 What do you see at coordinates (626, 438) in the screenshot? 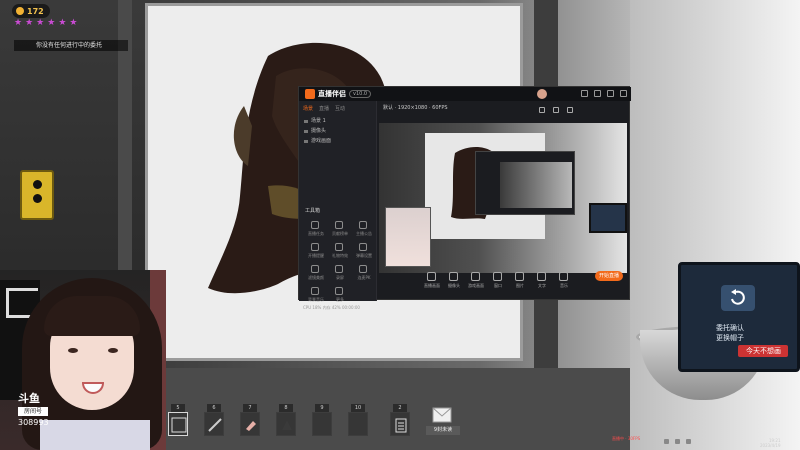
I see `stream-status: 直播中 · 30FPS` at bounding box center [626, 438].